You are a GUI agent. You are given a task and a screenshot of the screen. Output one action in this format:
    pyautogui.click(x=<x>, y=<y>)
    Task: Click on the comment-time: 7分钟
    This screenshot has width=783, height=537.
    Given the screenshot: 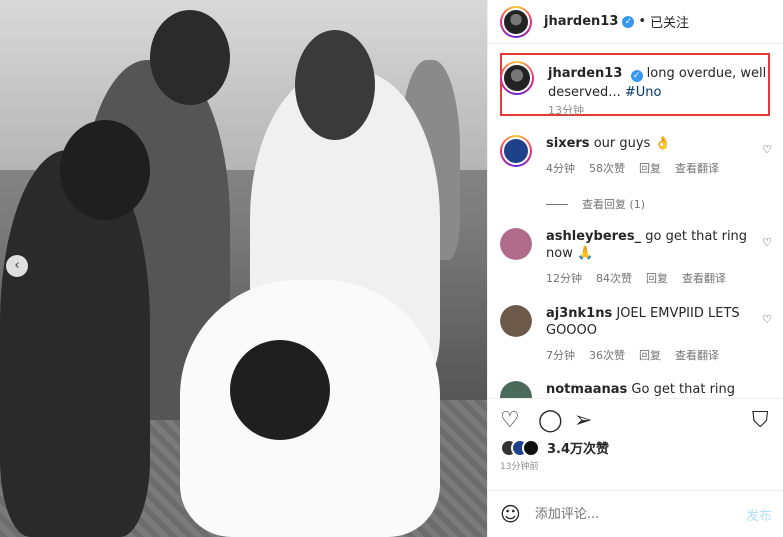 What is the action you would take?
    pyautogui.click(x=560, y=355)
    